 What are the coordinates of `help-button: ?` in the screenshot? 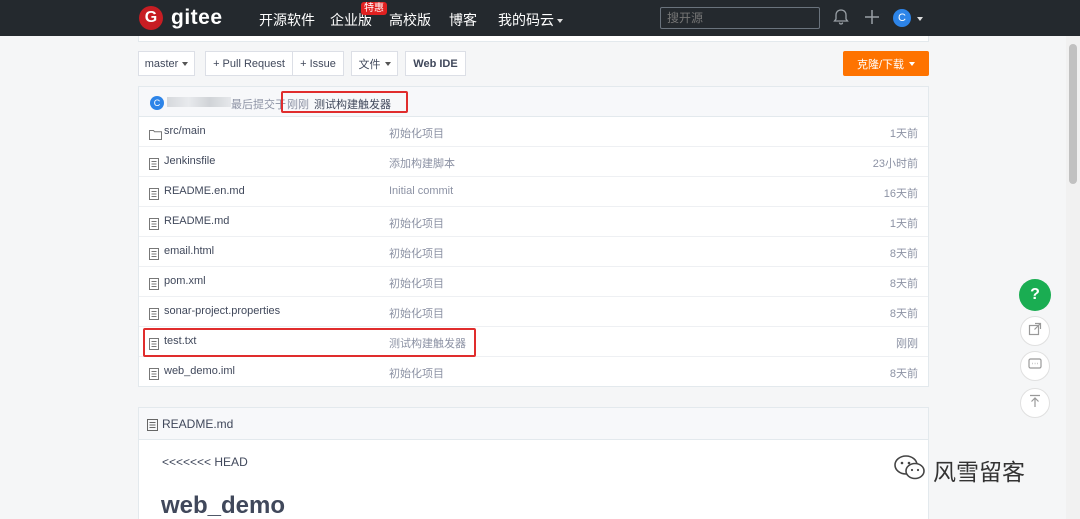 It's located at (1035, 295).